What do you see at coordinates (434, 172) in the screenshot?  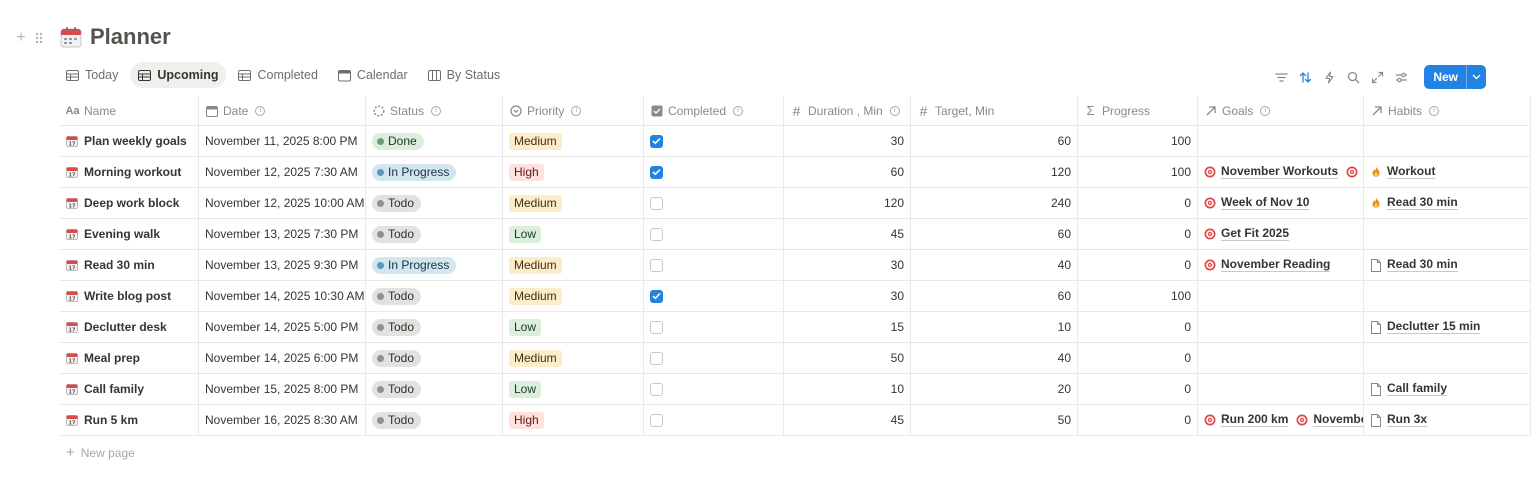 I see `status-cell: In Progress` at bounding box center [434, 172].